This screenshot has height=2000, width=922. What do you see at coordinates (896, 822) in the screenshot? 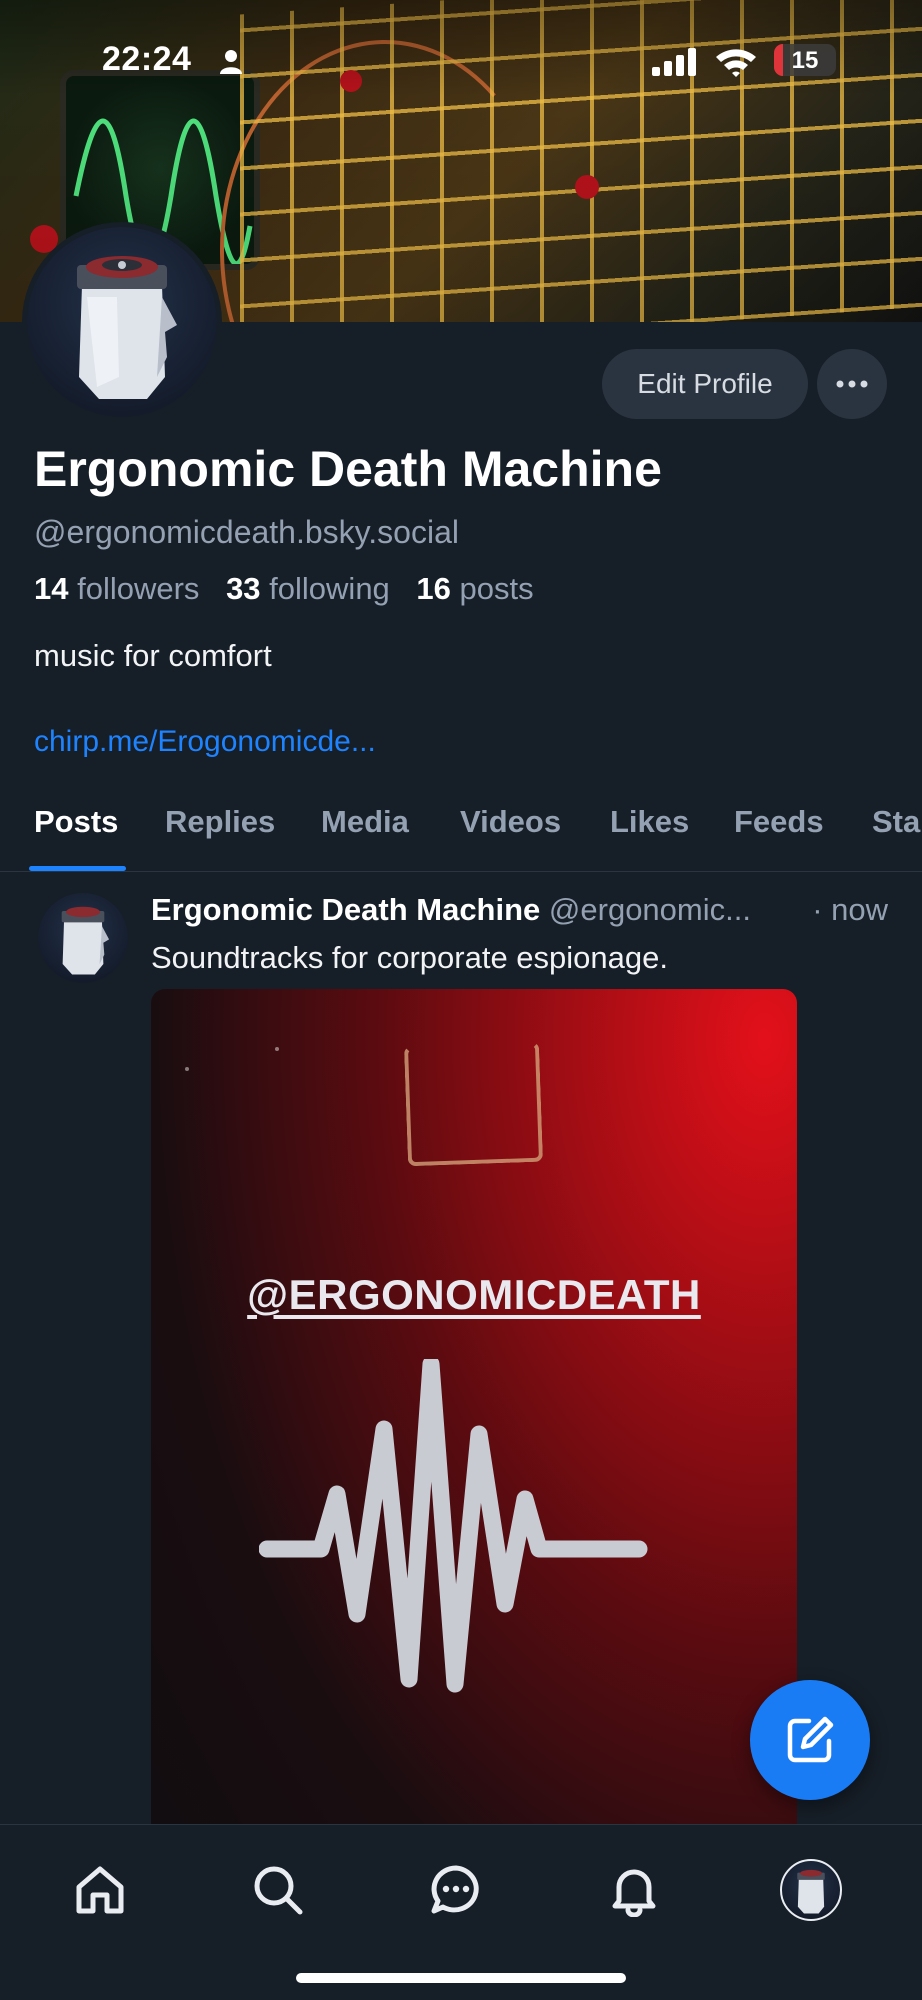
I see `tab-starter-packs: Sta` at bounding box center [896, 822].